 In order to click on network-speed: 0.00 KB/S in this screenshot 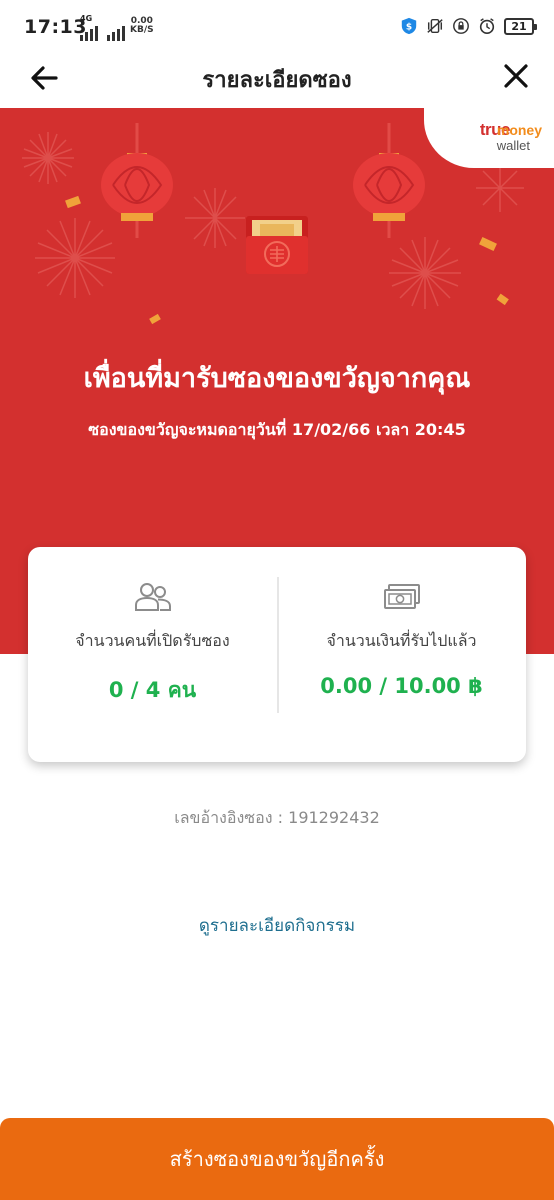, I will do `click(142, 26)`.